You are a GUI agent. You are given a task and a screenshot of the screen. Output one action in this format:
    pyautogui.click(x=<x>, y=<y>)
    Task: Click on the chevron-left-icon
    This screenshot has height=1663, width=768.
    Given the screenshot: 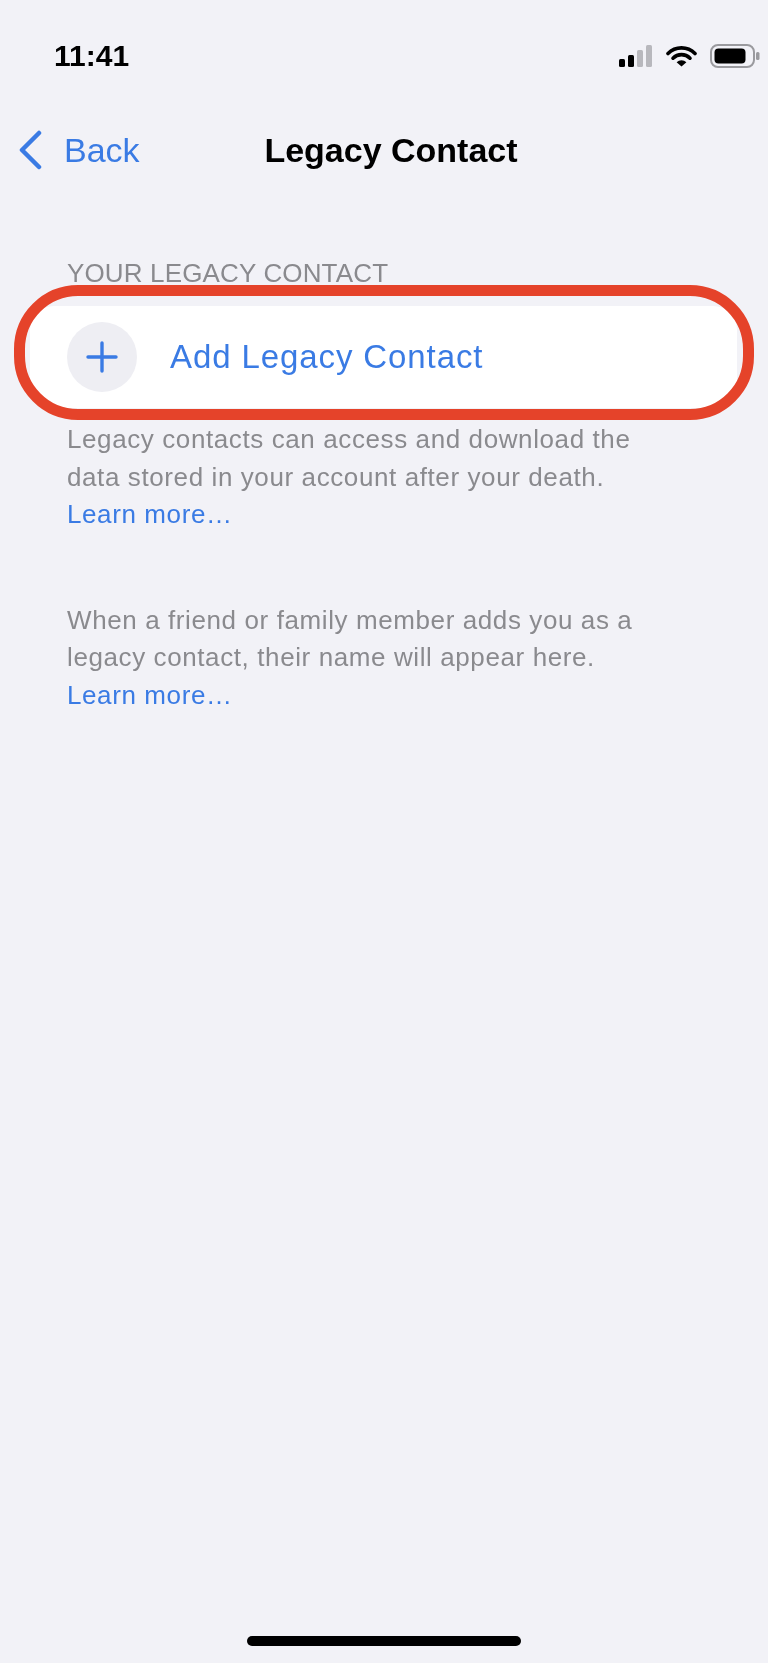 What is the action you would take?
    pyautogui.click(x=31, y=150)
    